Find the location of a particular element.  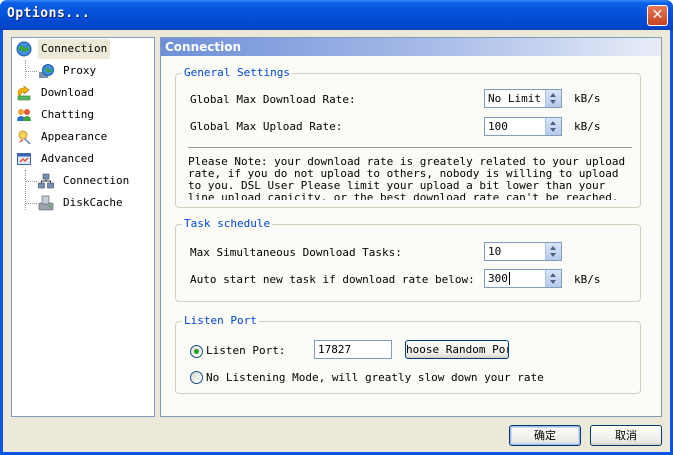

text-caret is located at coordinates (509, 278).